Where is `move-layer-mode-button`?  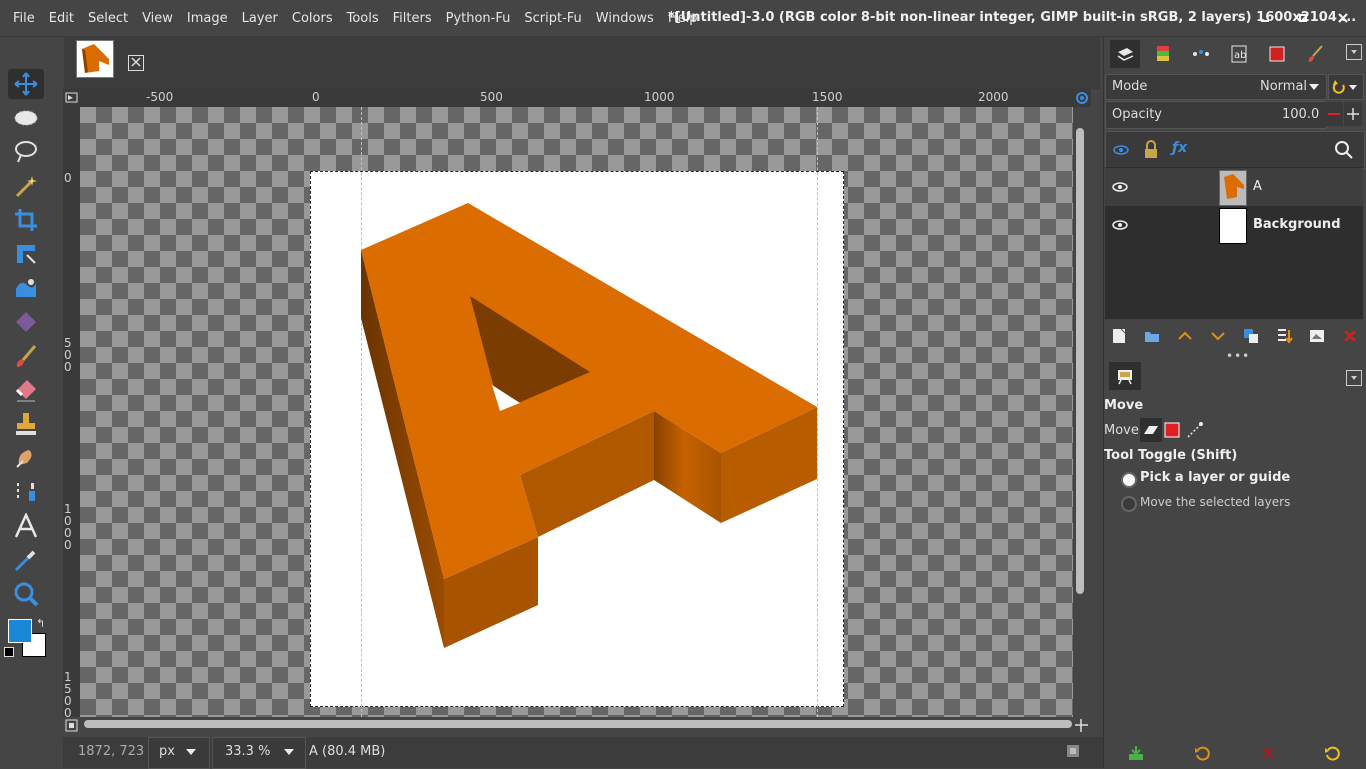
move-layer-mode-button is located at coordinates (1151, 430).